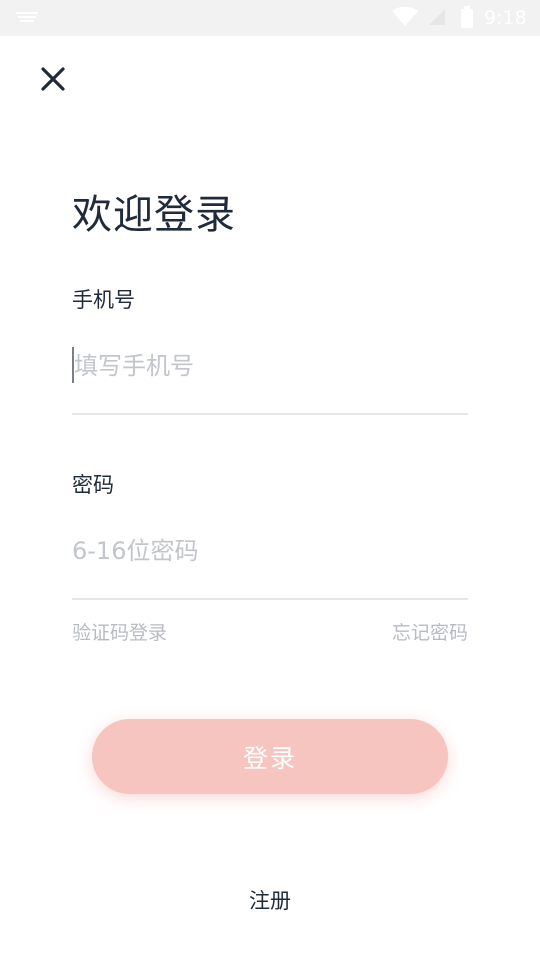 The width and height of the screenshot is (540, 960). What do you see at coordinates (270, 551) in the screenshot?
I see `password-input` at bounding box center [270, 551].